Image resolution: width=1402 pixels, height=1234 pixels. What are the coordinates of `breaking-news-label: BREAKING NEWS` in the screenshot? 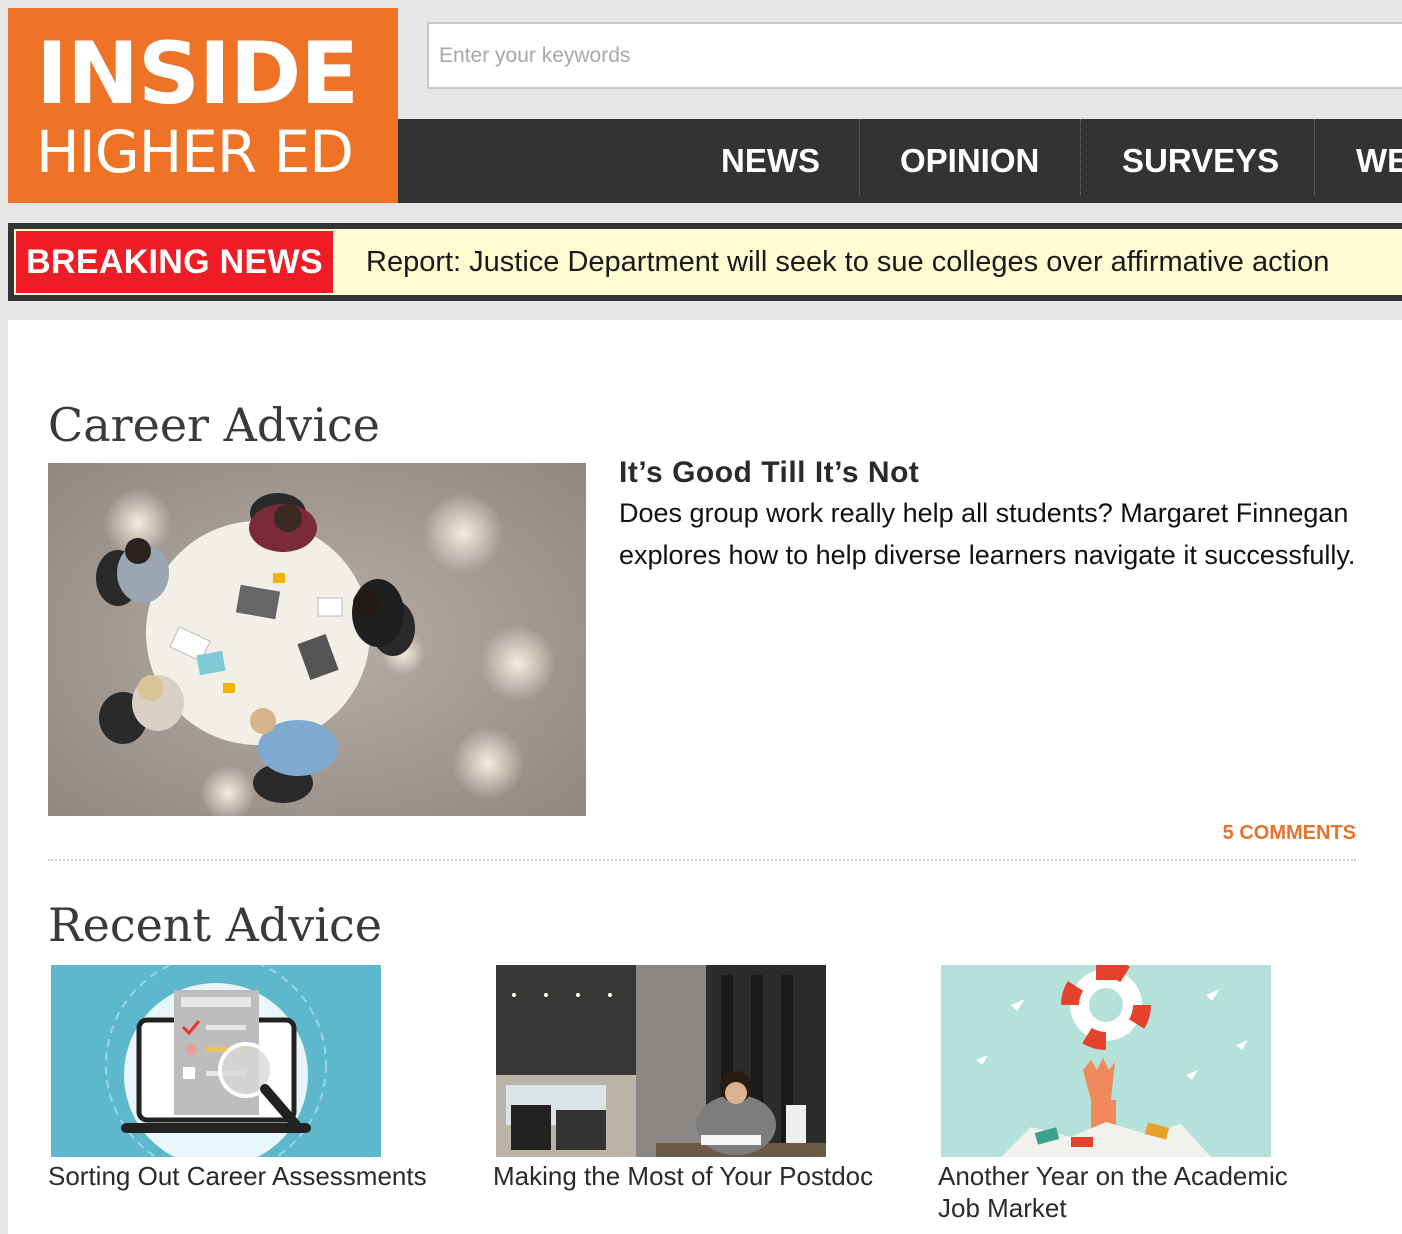 It's located at (174, 262).